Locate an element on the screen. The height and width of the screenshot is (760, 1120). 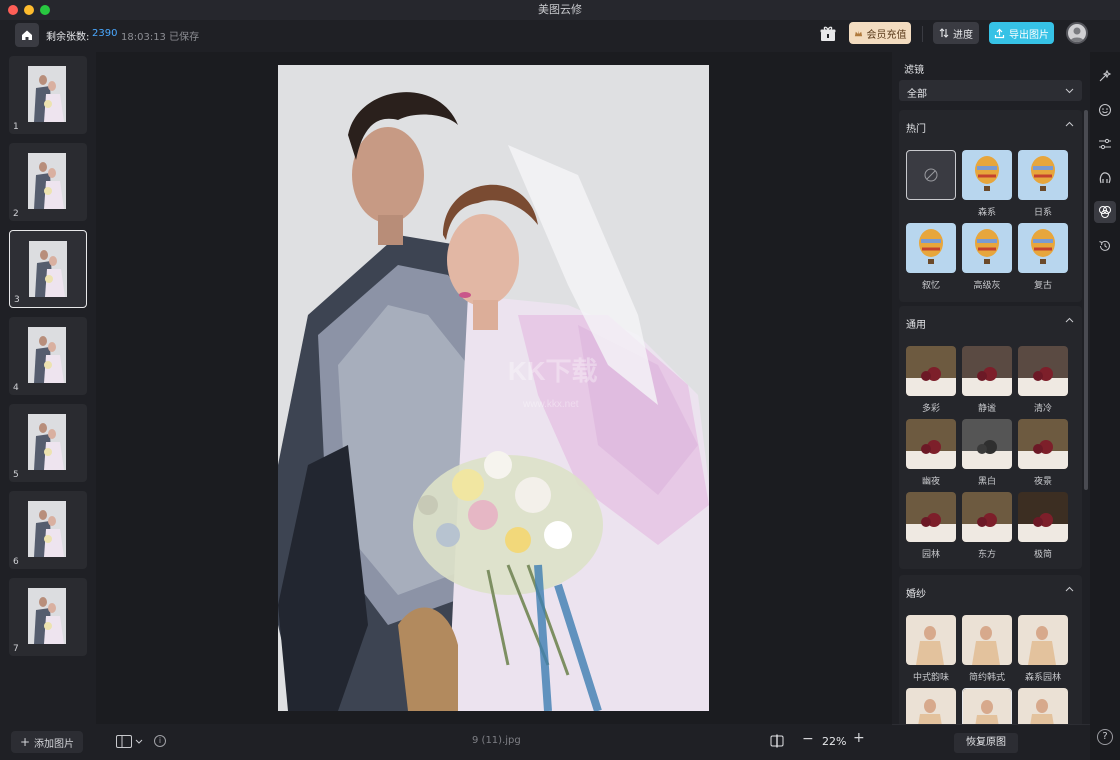
panel-layout-icon is located at coordinates (124, 741).